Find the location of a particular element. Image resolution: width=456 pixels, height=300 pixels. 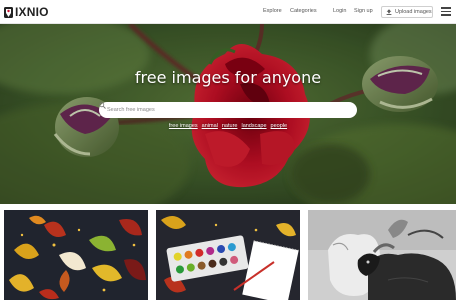

search-bar is located at coordinates (228, 110).